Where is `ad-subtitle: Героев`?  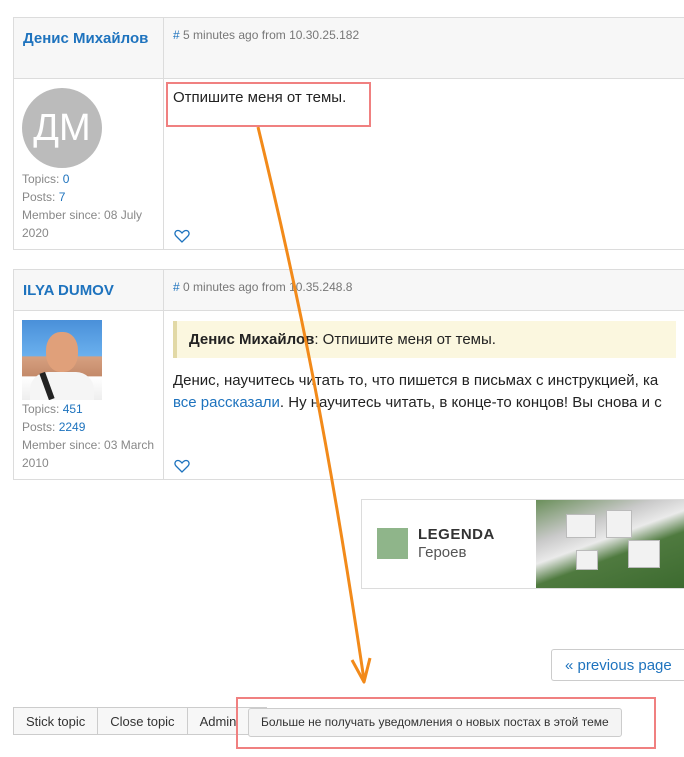
ad-subtitle: Героев is located at coordinates (442, 552).